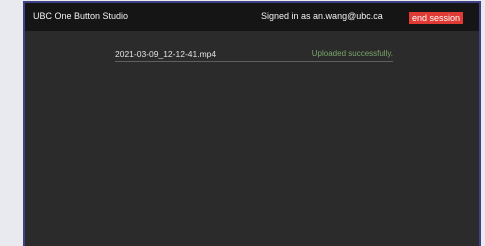 This screenshot has height=246, width=485. Describe the element at coordinates (348, 16) in the screenshot. I see `user-email: an.wang@ubc.ca` at that location.